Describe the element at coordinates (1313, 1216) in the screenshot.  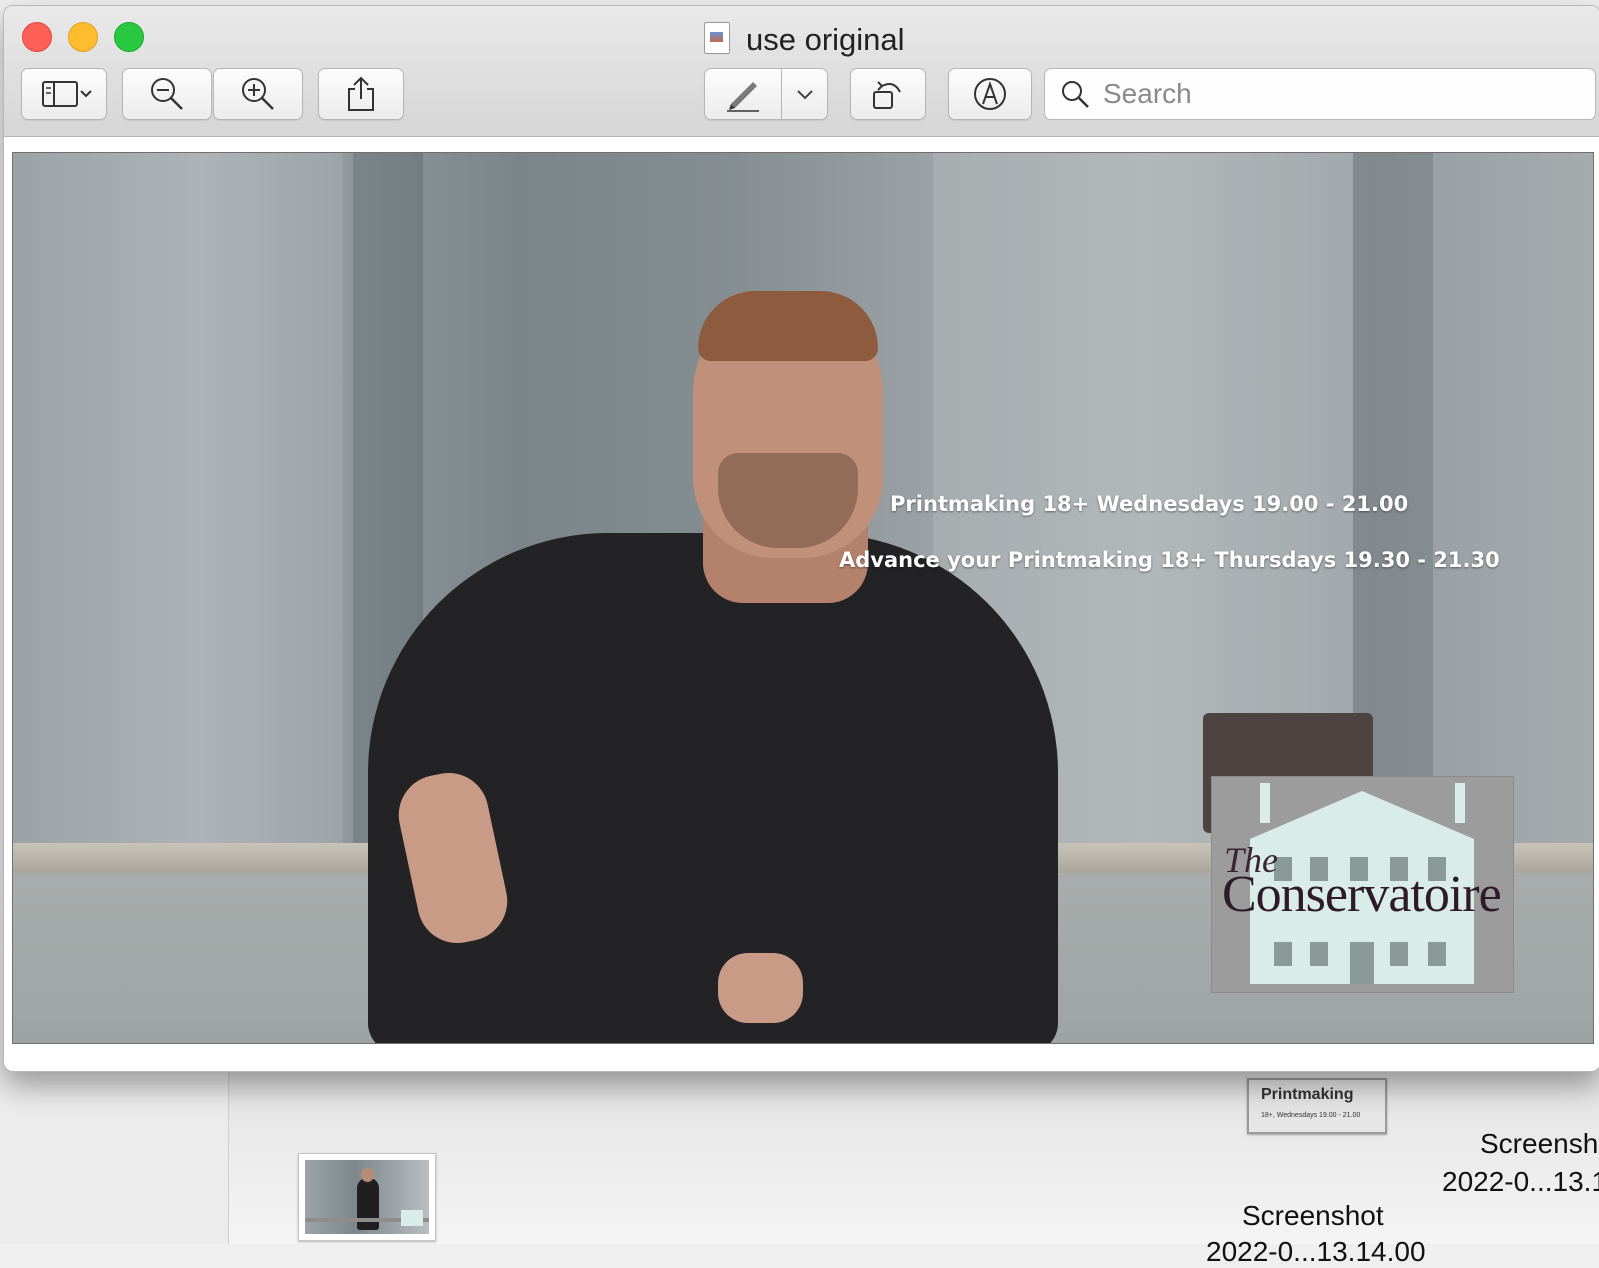
I see `finder-file-label-2: Screenshot` at that location.